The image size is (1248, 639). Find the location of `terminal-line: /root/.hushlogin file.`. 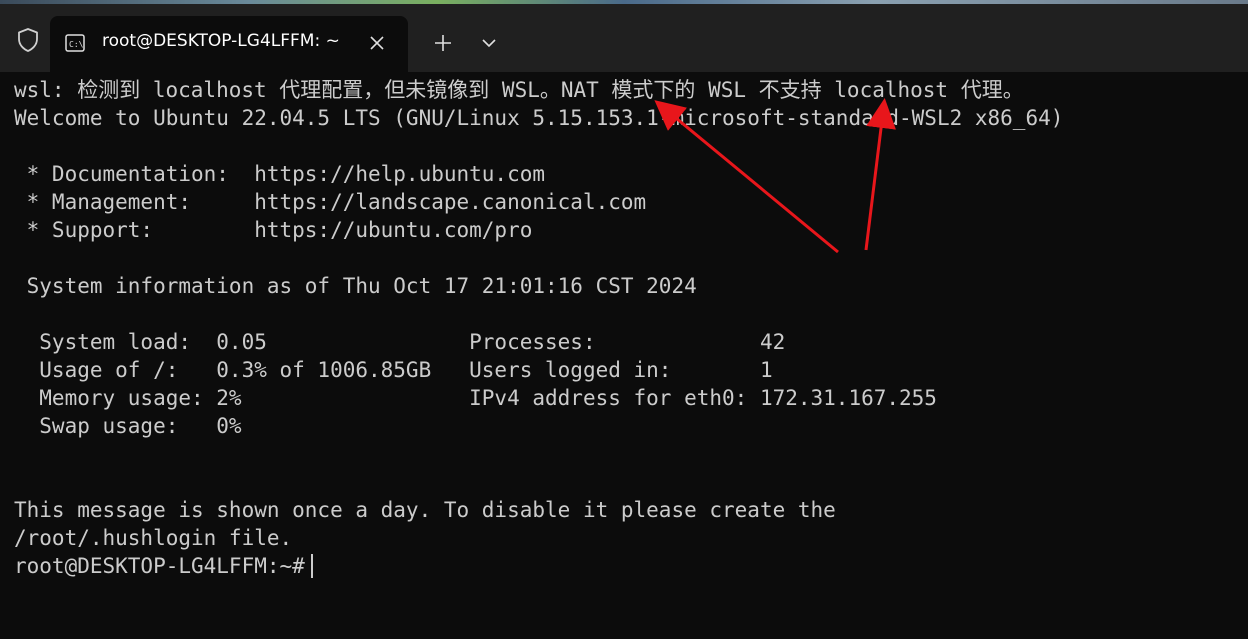

terminal-line: /root/.hushlogin file. is located at coordinates (153, 538).